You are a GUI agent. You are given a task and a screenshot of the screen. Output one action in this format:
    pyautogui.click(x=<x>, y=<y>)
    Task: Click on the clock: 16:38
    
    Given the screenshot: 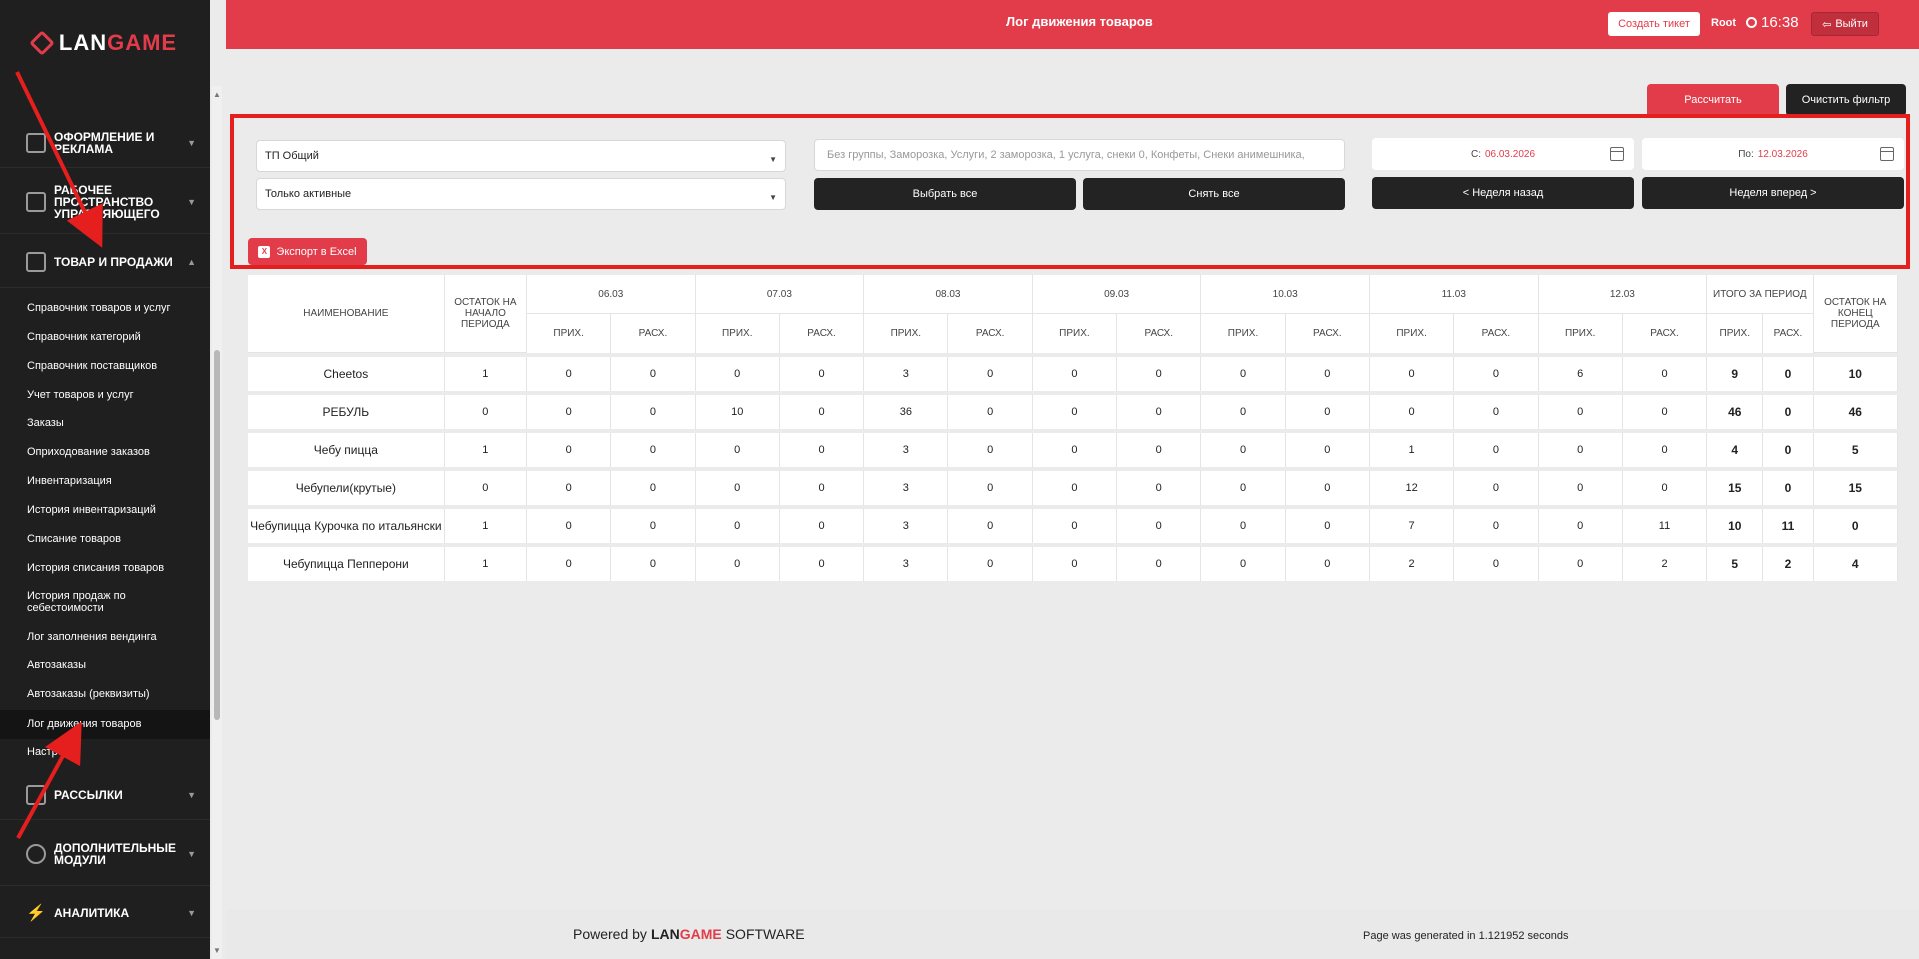 What is the action you would take?
    pyautogui.click(x=1772, y=22)
    